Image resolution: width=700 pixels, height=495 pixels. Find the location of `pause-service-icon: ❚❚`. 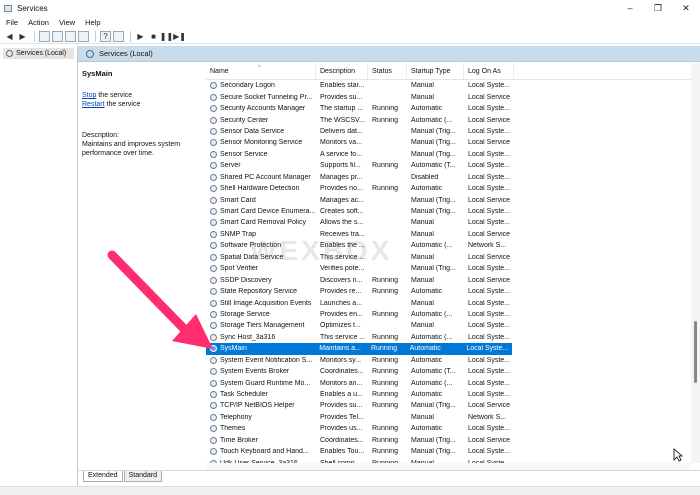

pause-service-icon: ❚❚ is located at coordinates (166, 36).